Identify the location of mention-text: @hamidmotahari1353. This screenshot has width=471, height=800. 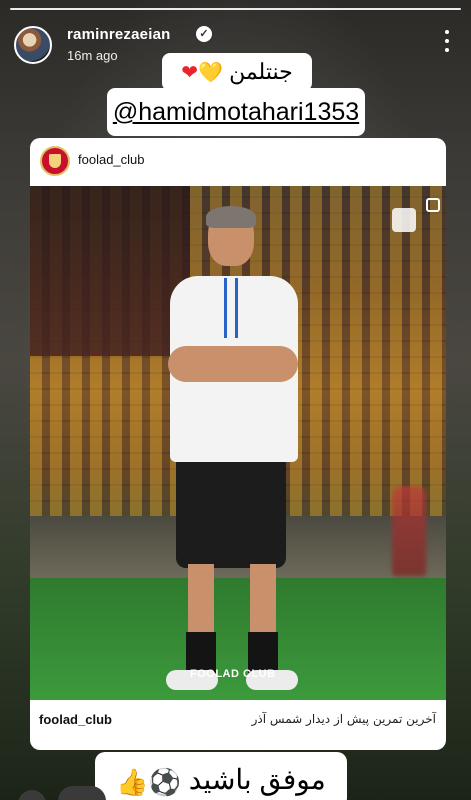
(236, 112).